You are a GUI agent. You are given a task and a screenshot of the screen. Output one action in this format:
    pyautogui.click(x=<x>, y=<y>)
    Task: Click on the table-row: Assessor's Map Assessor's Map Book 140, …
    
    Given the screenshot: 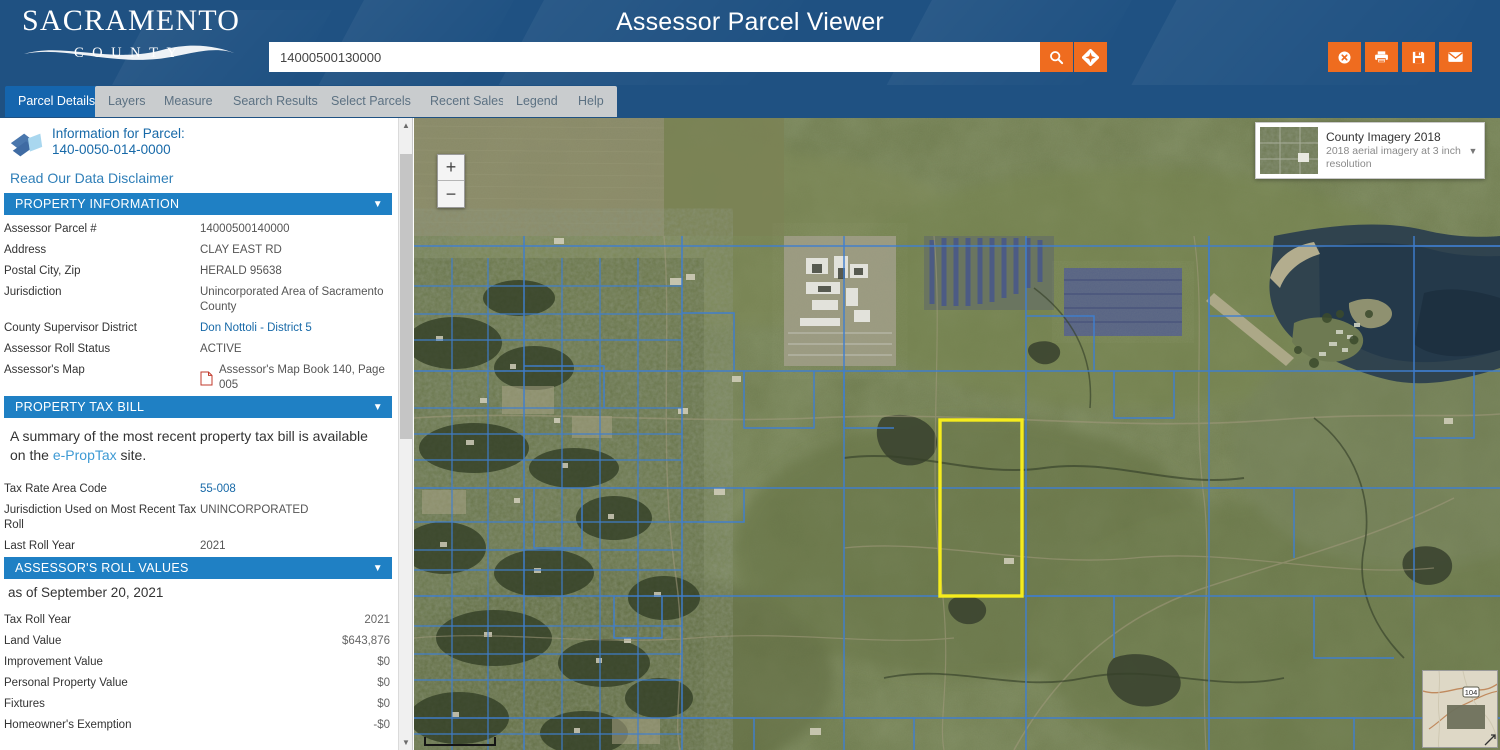 What is the action you would take?
    pyautogui.click(x=199, y=378)
    